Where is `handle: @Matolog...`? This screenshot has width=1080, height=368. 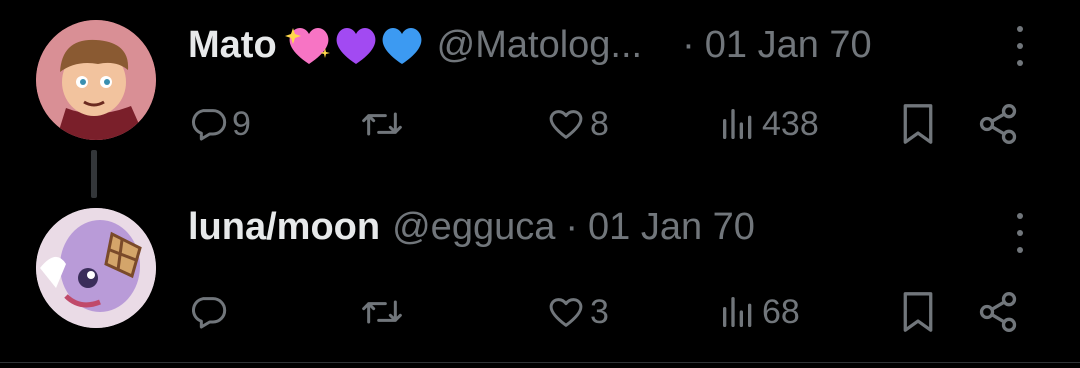
handle: @Matolog... is located at coordinates (539, 45).